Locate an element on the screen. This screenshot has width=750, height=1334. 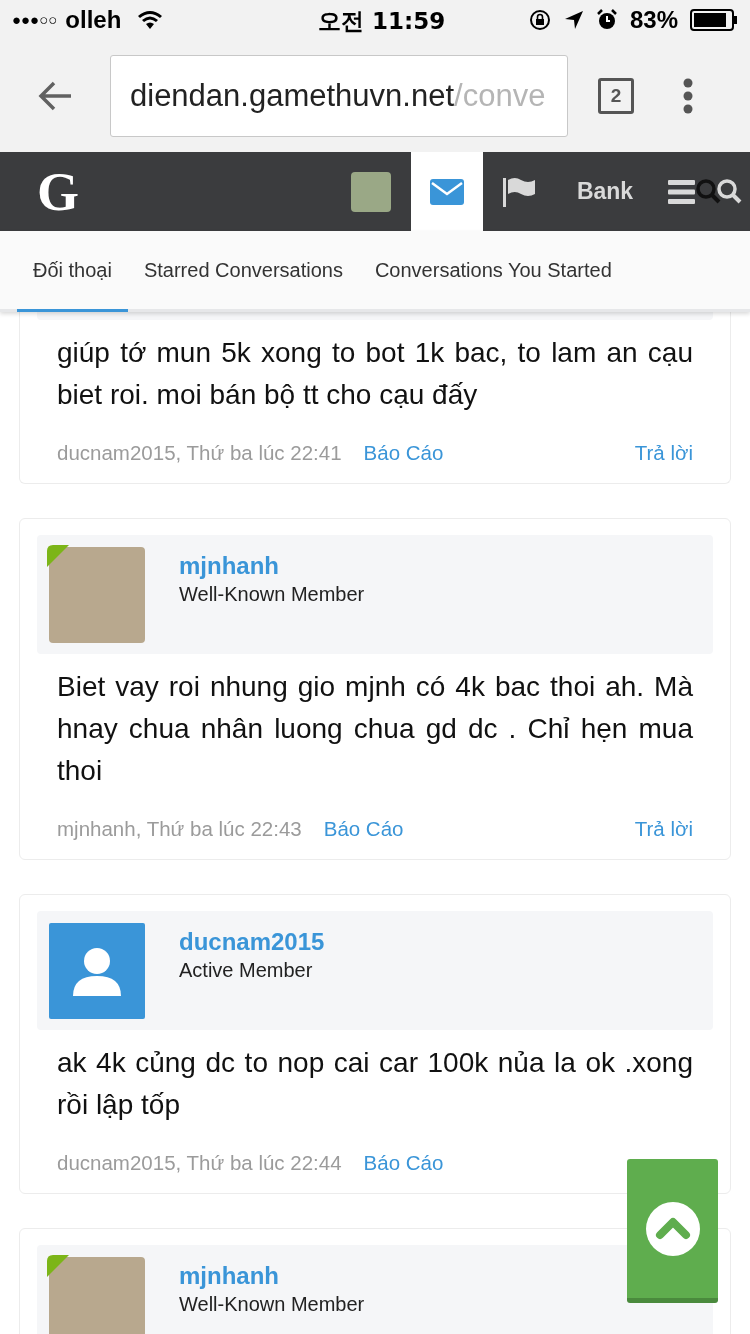
more-options-icon is located at coordinates (688, 96).